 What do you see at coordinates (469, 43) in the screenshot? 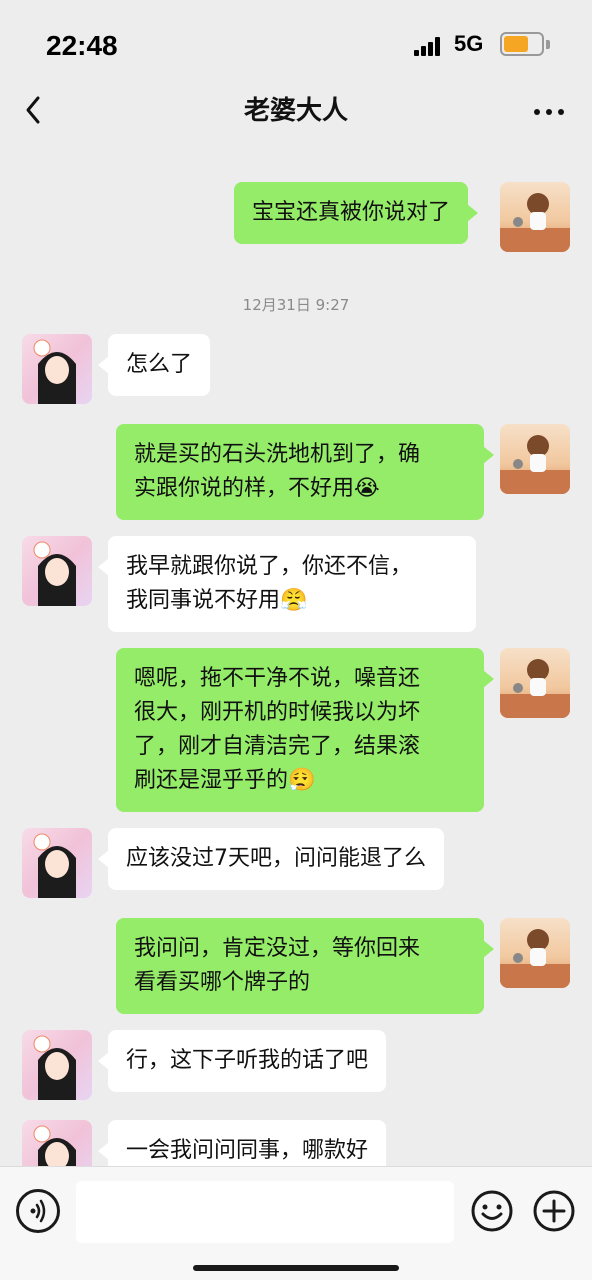
I see `network-label: 5G` at bounding box center [469, 43].